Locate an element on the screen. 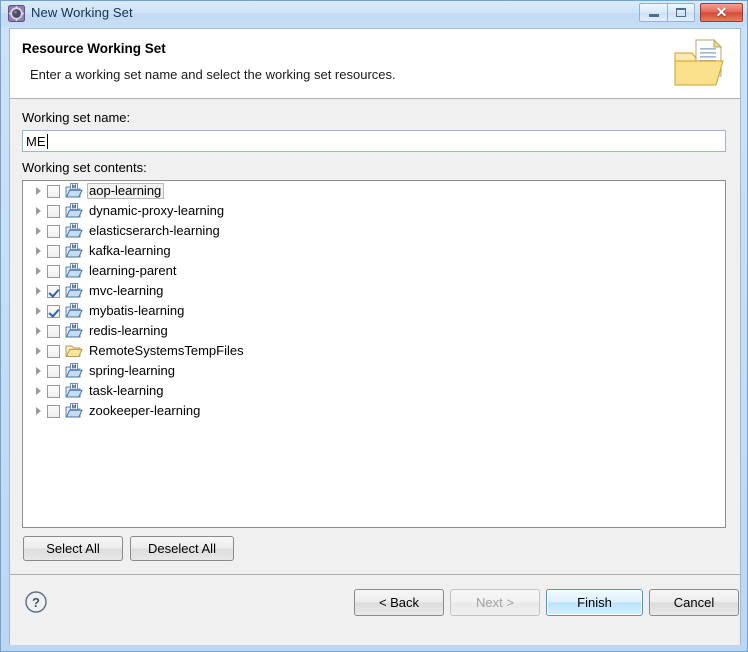 This screenshot has width=748, height=652. tree-item-label: dynamic-proxy-learning is located at coordinates (157, 210).